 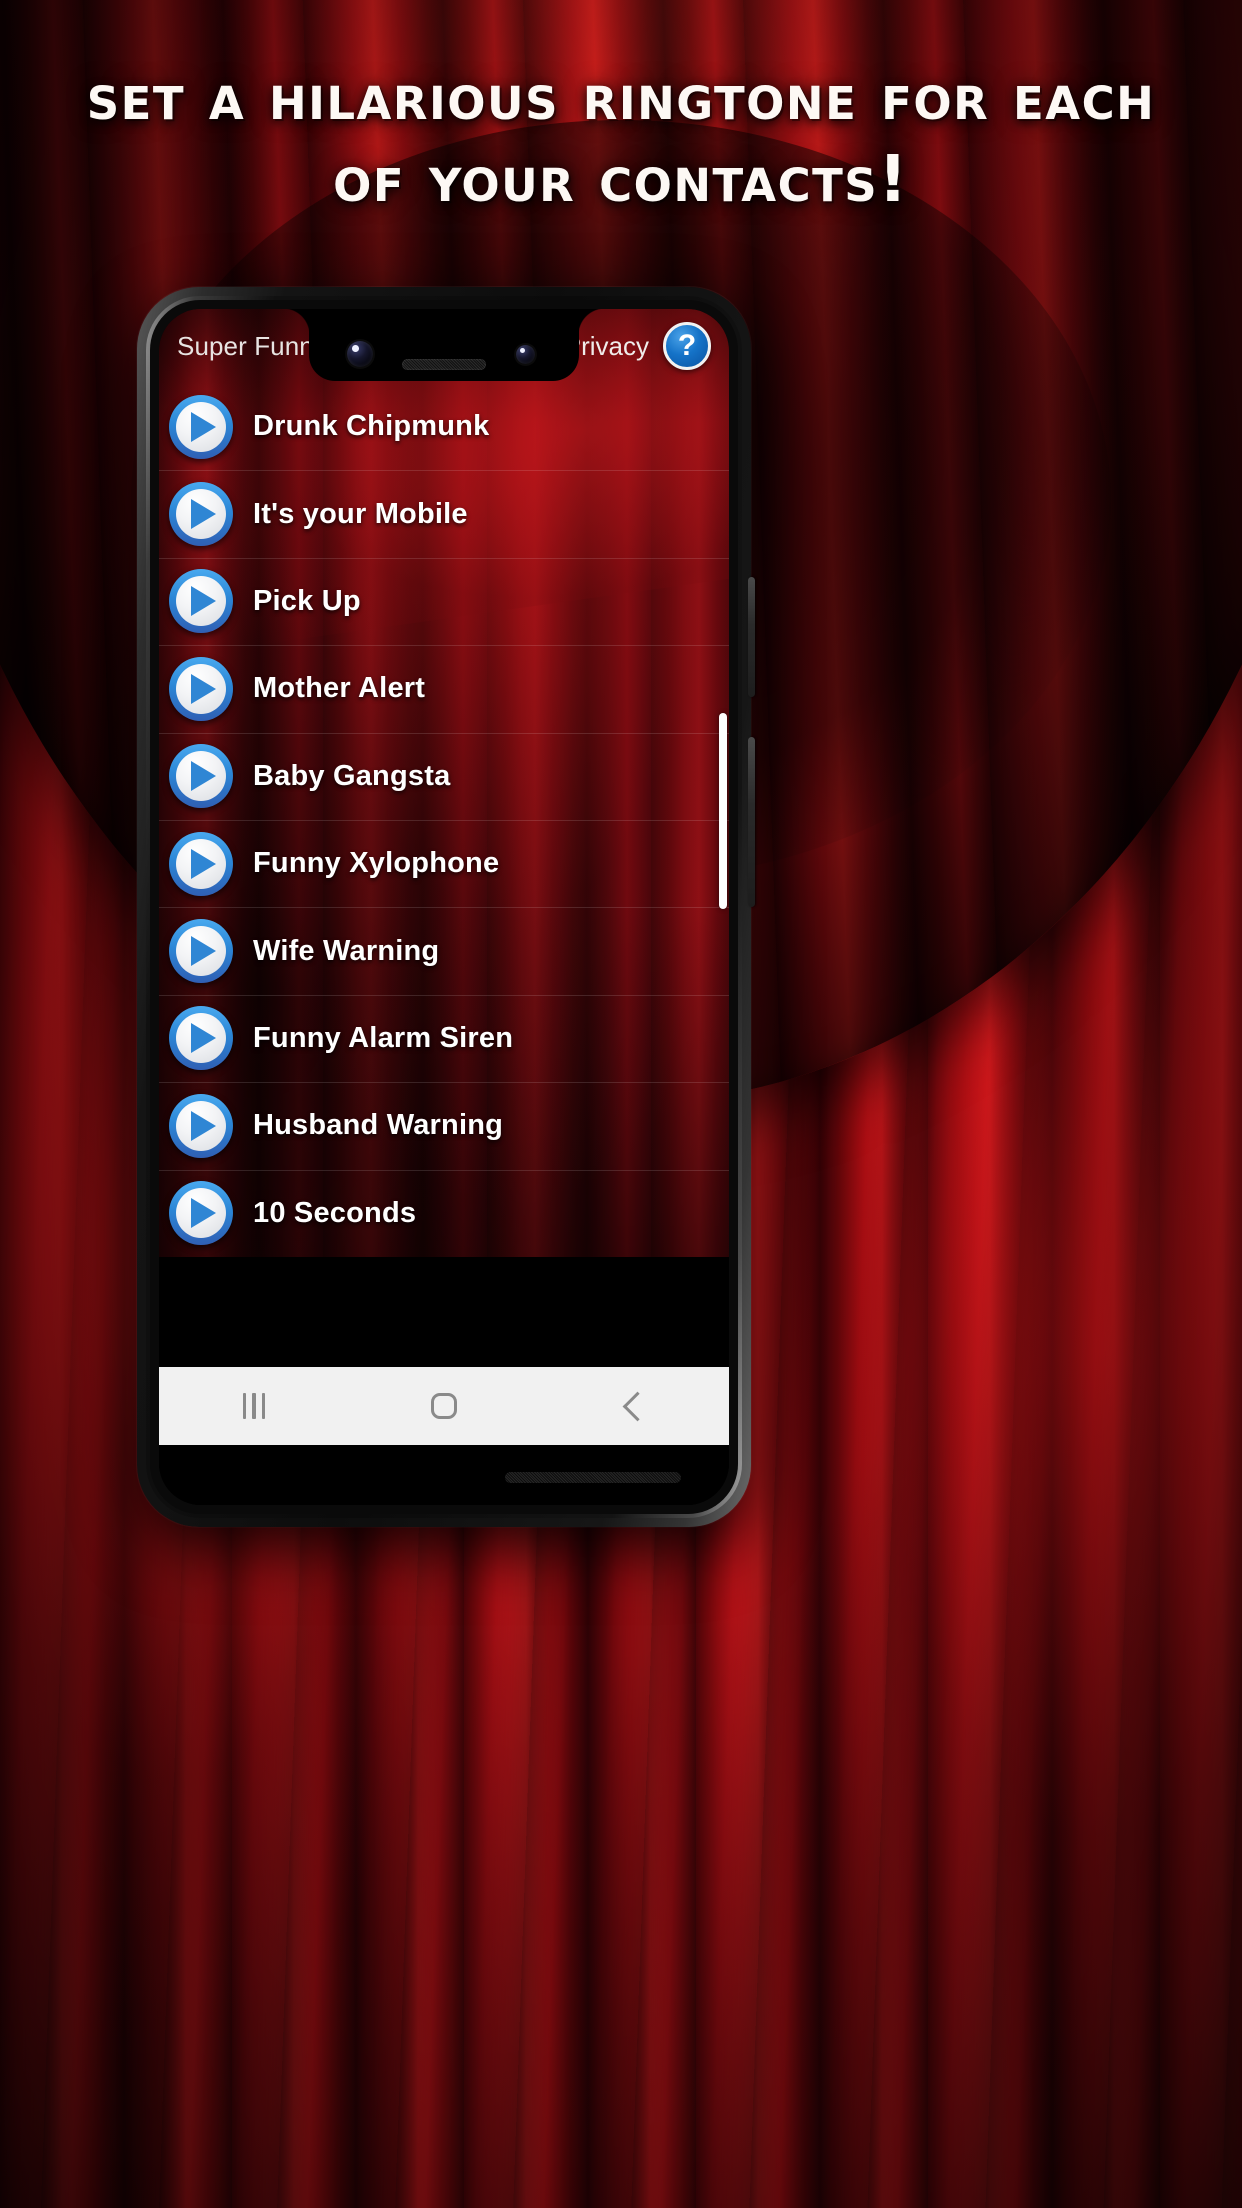 I want to click on ringtone-name: Pick Up, so click(x=307, y=600).